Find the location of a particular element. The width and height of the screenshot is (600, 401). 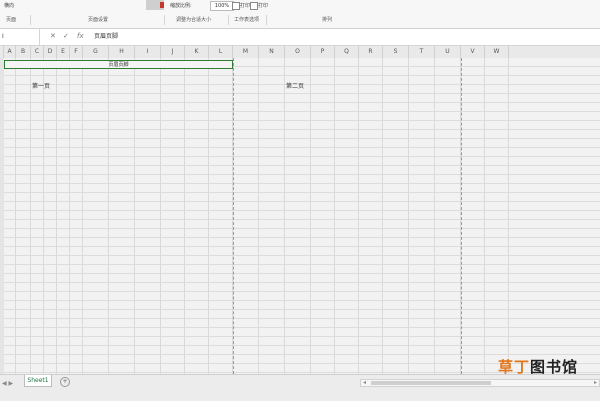

sheet-tab: Sheet1 is located at coordinates (38, 381).